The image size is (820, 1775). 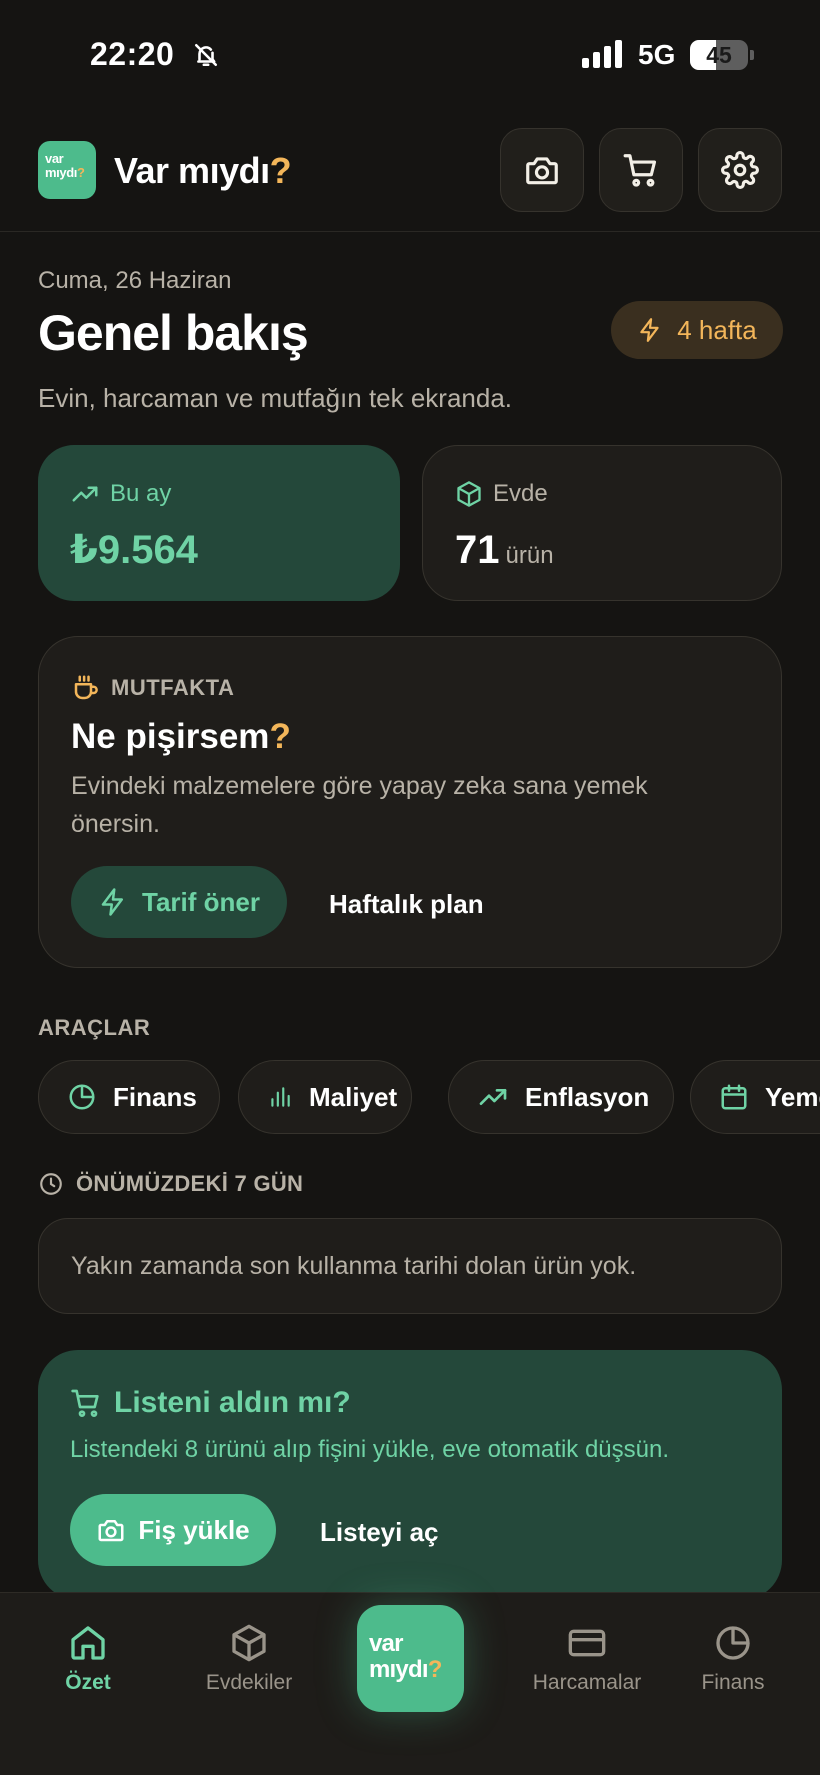 I want to click on coffee-cup-icon, so click(x=86, y=687).